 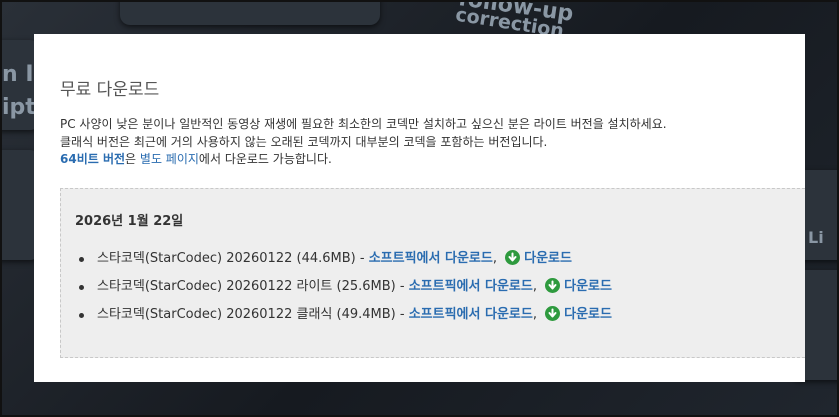 What do you see at coordinates (169, 159) in the screenshot?
I see `link-separate-page: 별도 페이지` at bounding box center [169, 159].